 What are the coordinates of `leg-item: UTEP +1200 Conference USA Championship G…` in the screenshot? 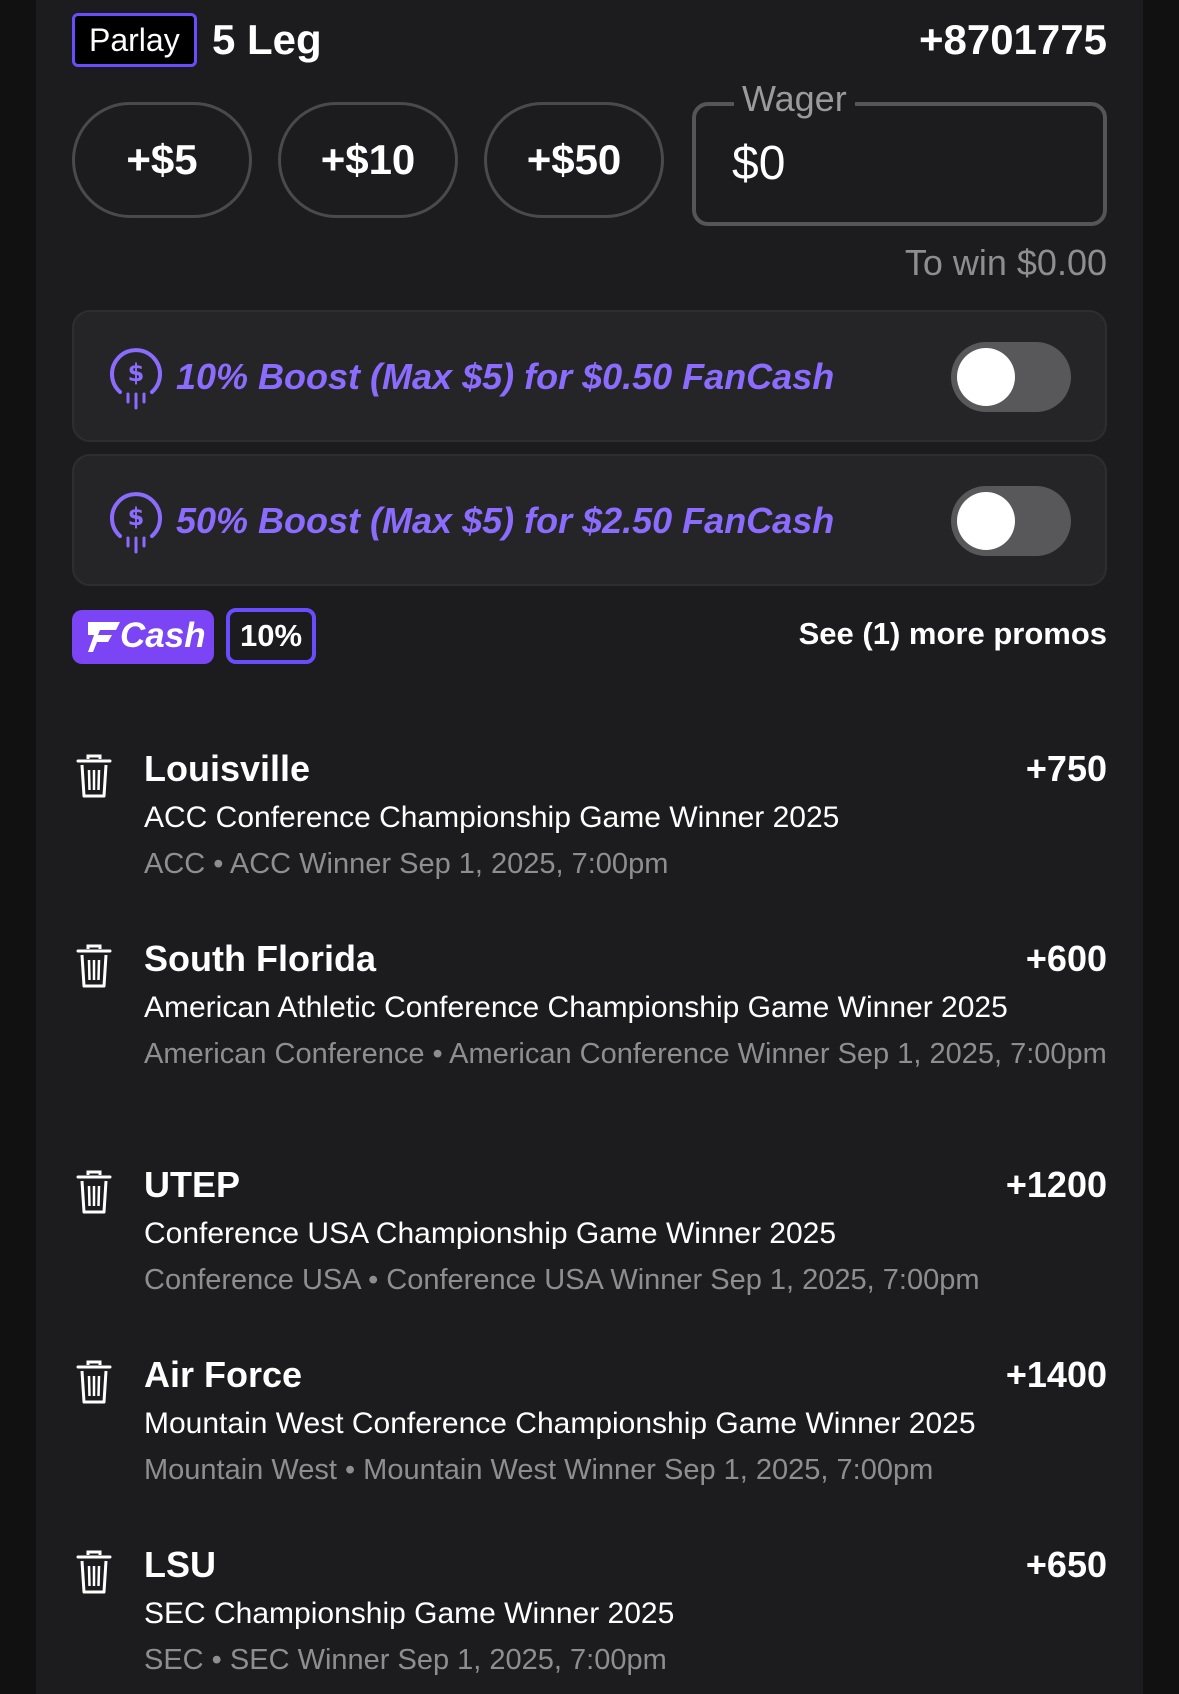 It's located at (589, 1237).